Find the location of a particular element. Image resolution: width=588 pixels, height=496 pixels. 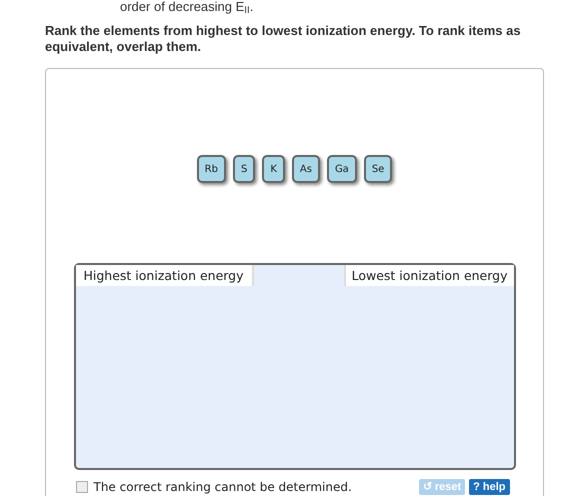

element-tile: Ga is located at coordinates (341, 169).